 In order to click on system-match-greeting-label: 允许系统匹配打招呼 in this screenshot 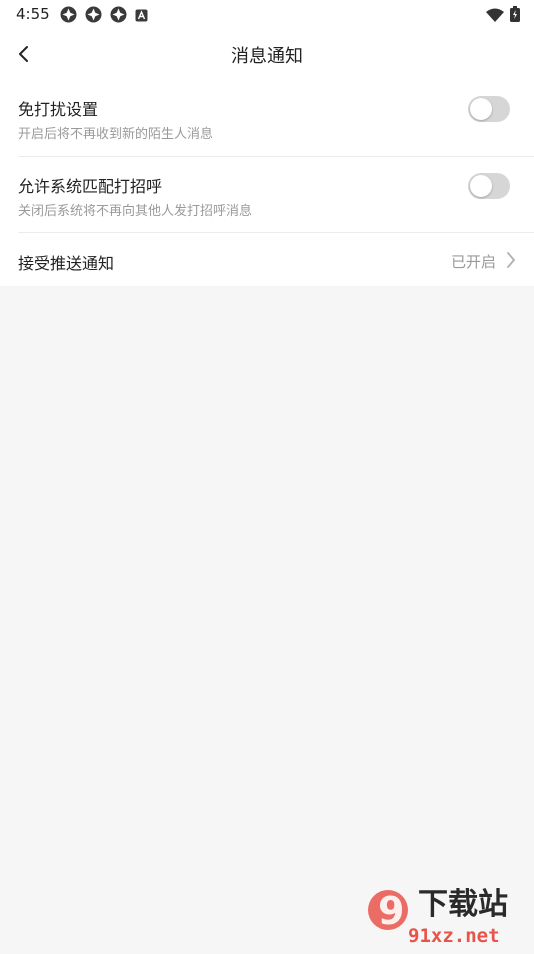, I will do `click(90, 186)`.